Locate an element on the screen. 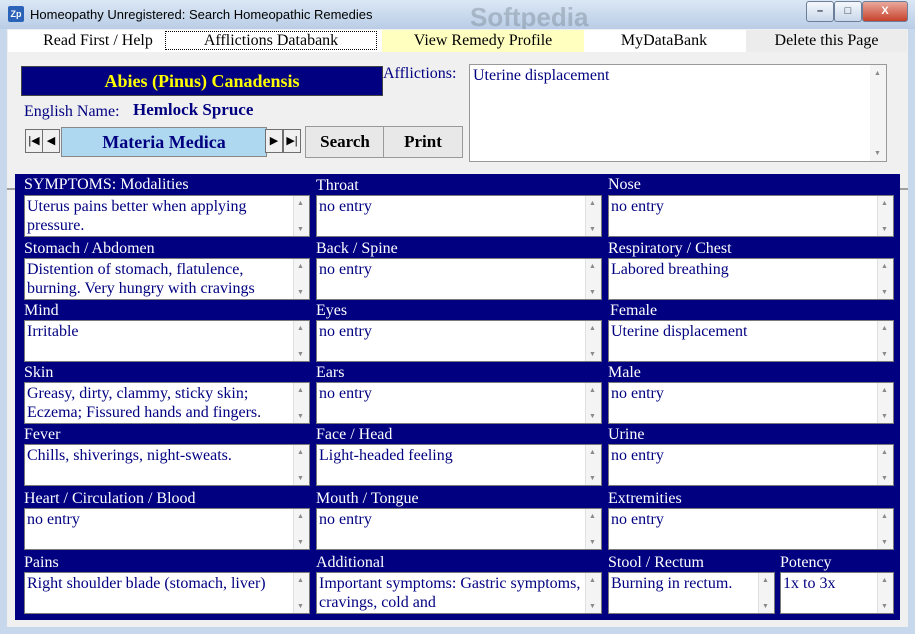  first-record-button: |◀ is located at coordinates (34, 141).